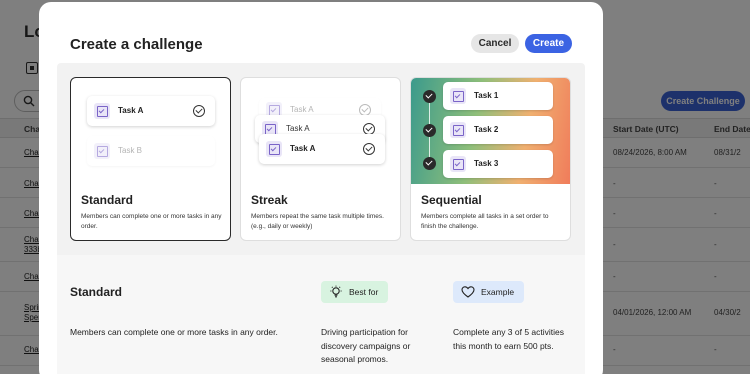 The width and height of the screenshot is (750, 374). I want to click on detail-title: Standard, so click(96, 292).